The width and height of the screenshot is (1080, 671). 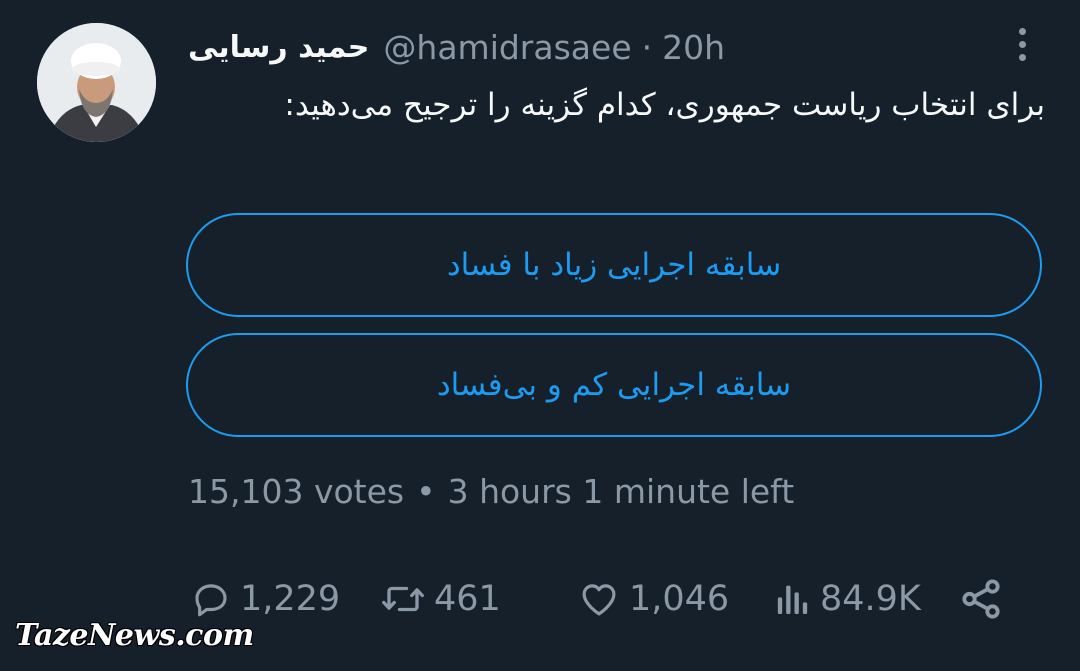 I want to click on reply-icon, so click(x=211, y=599).